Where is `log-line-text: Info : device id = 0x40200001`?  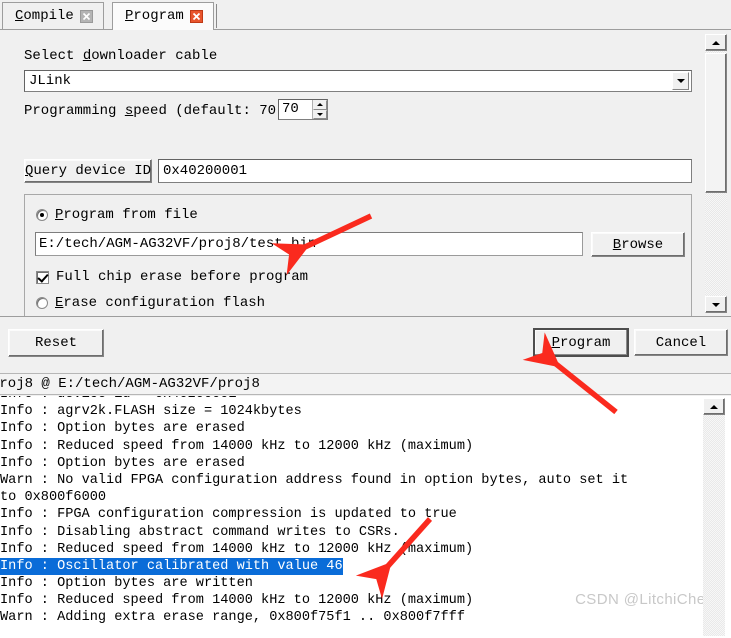
log-line-text: Info : device id = 0x40200001 is located at coordinates (118, 399).